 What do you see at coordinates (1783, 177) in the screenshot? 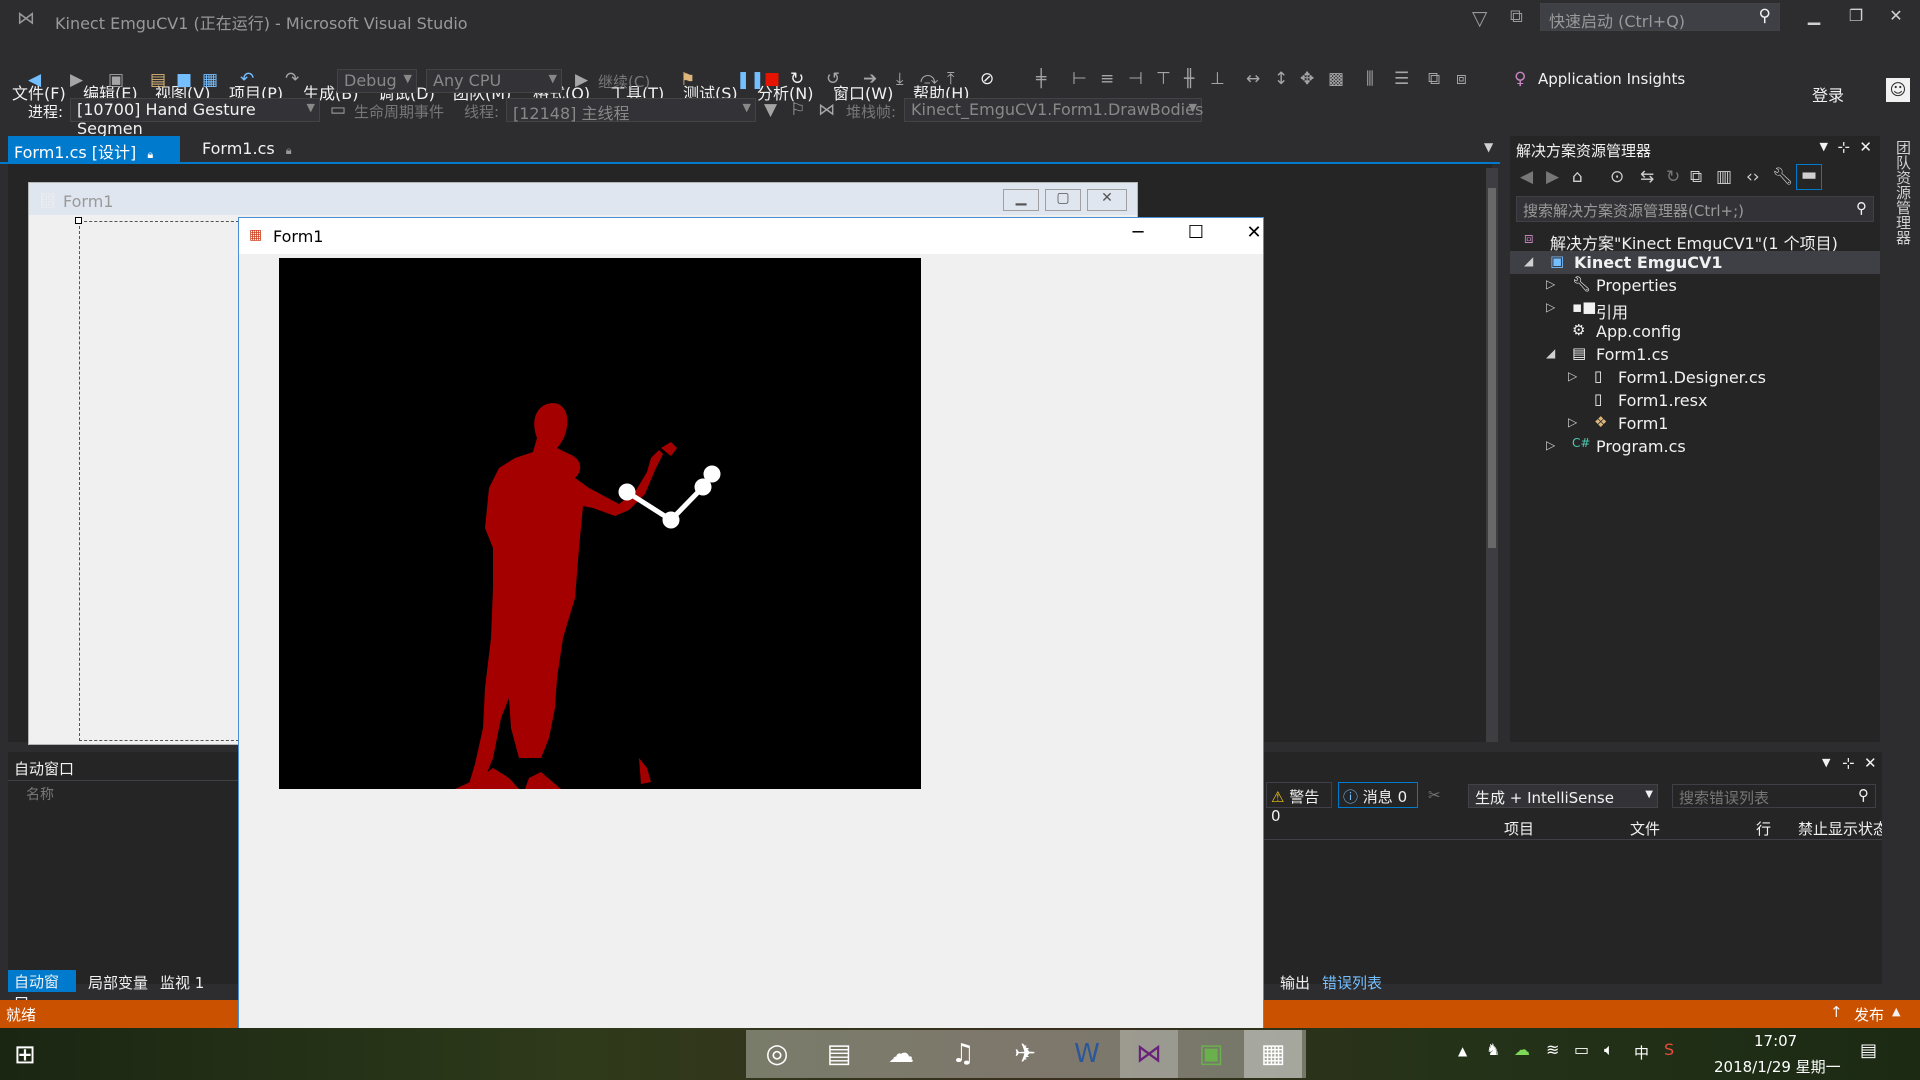
I see `properties-icon: 🔧︎` at bounding box center [1783, 177].